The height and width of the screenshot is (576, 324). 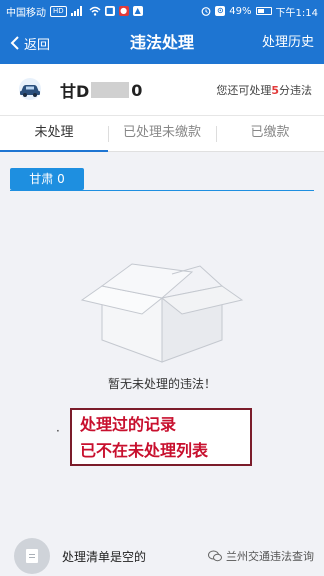 What do you see at coordinates (110, 90) in the screenshot?
I see `plate-mask` at bounding box center [110, 90].